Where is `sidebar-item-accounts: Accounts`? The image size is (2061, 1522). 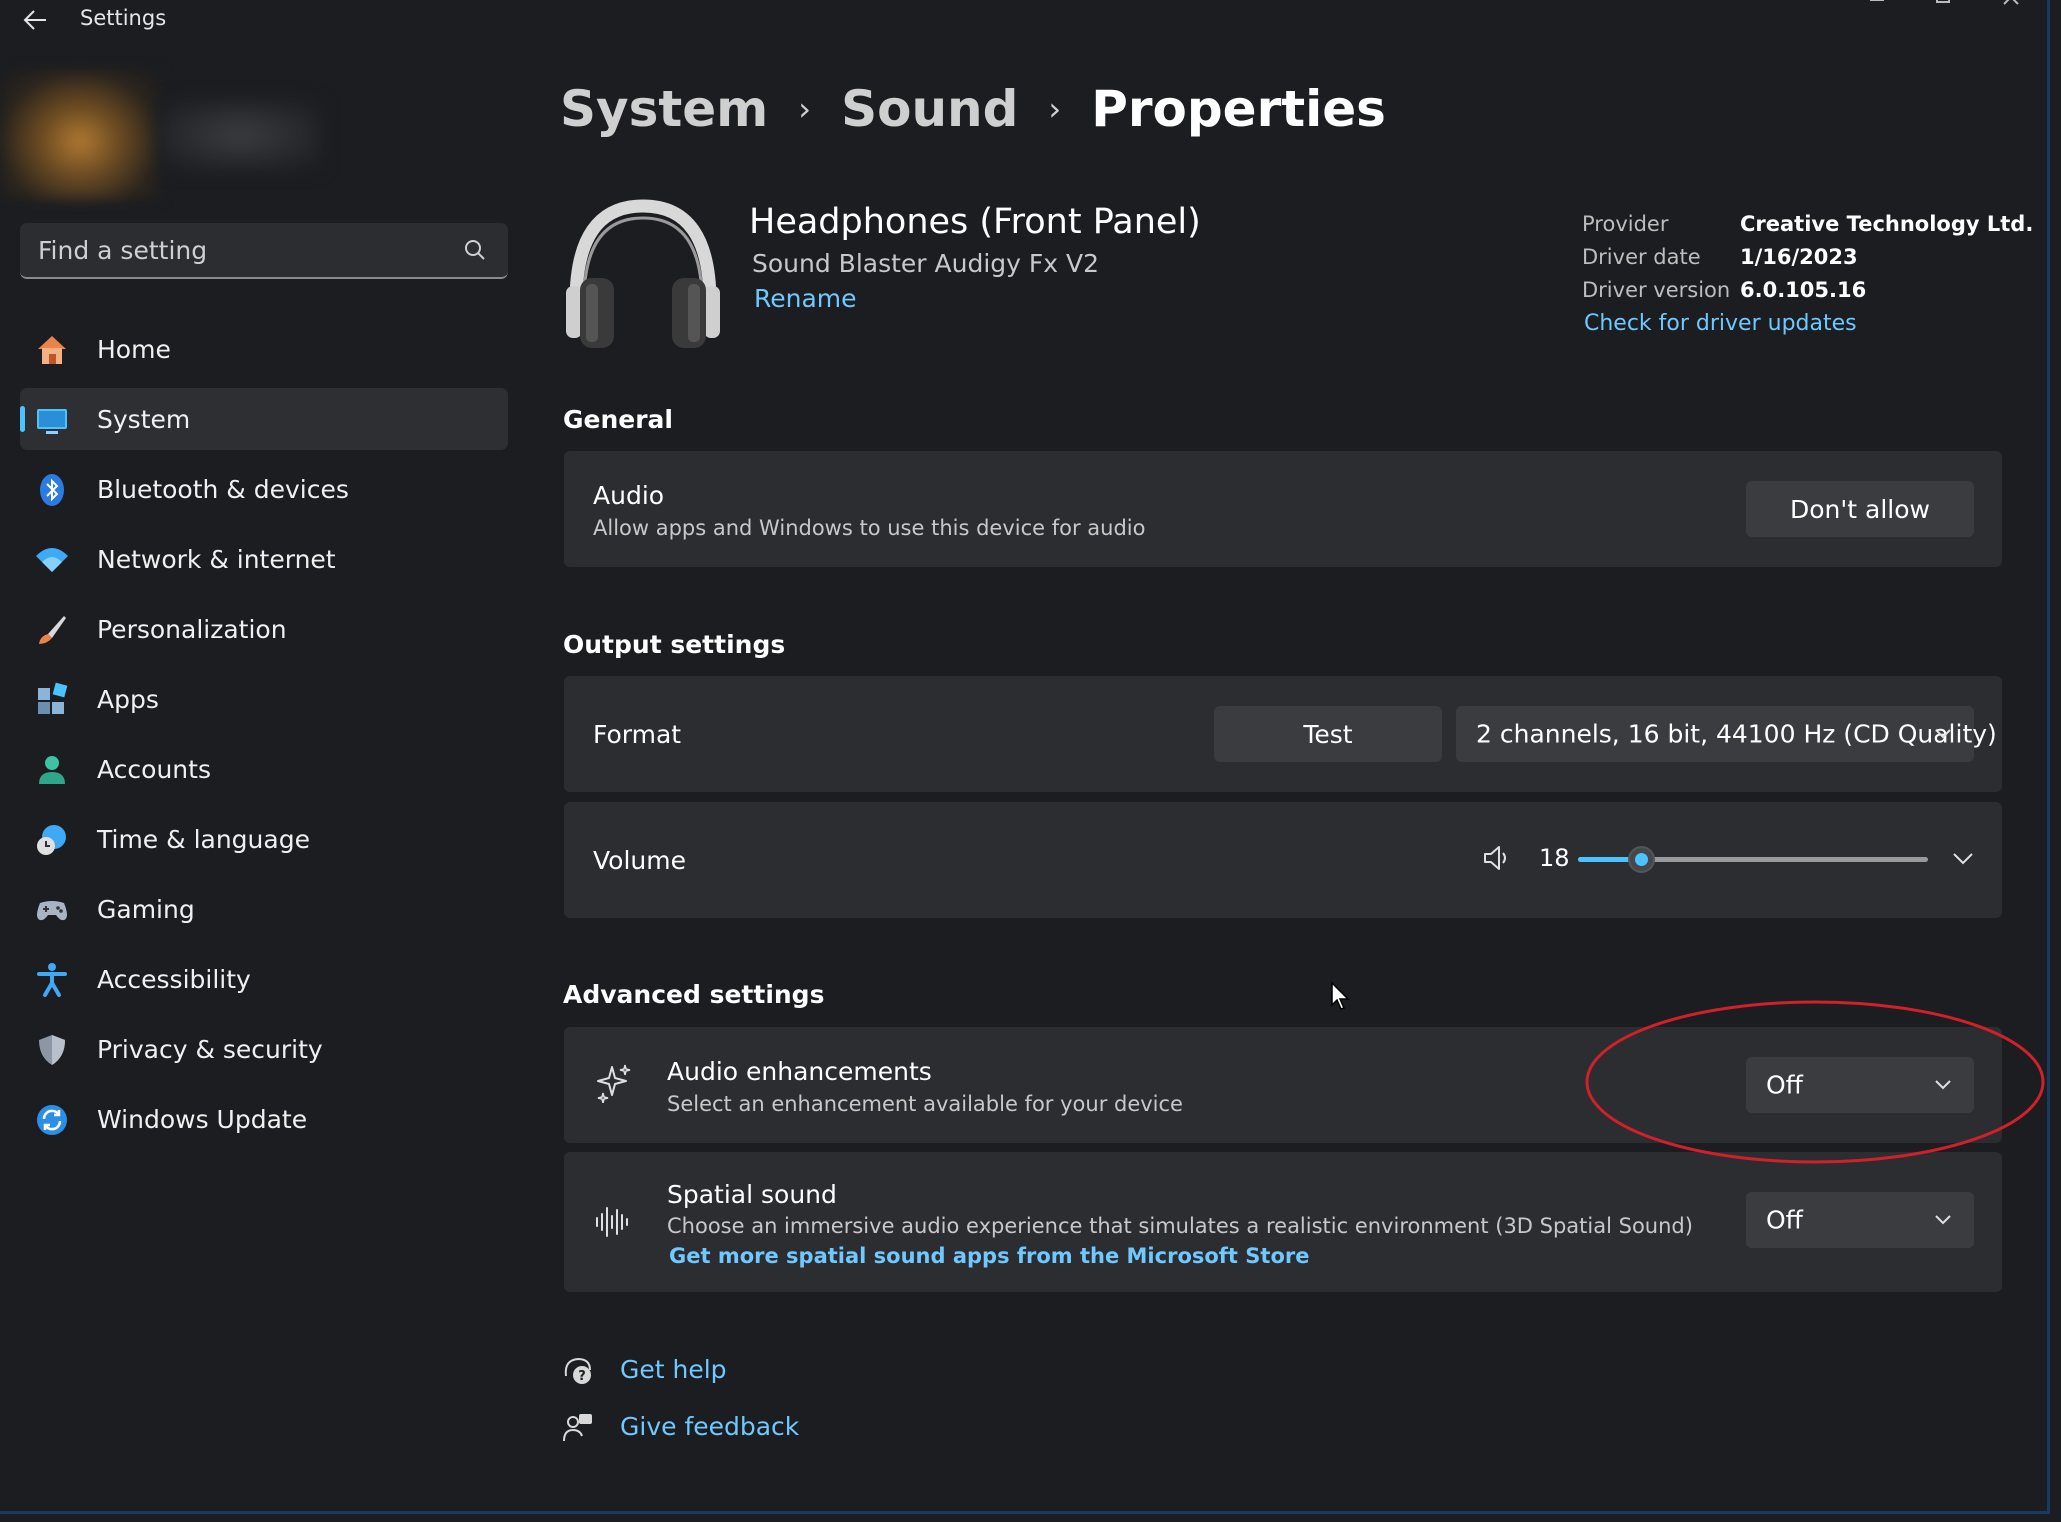
sidebar-item-accounts: Accounts is located at coordinates (264, 769).